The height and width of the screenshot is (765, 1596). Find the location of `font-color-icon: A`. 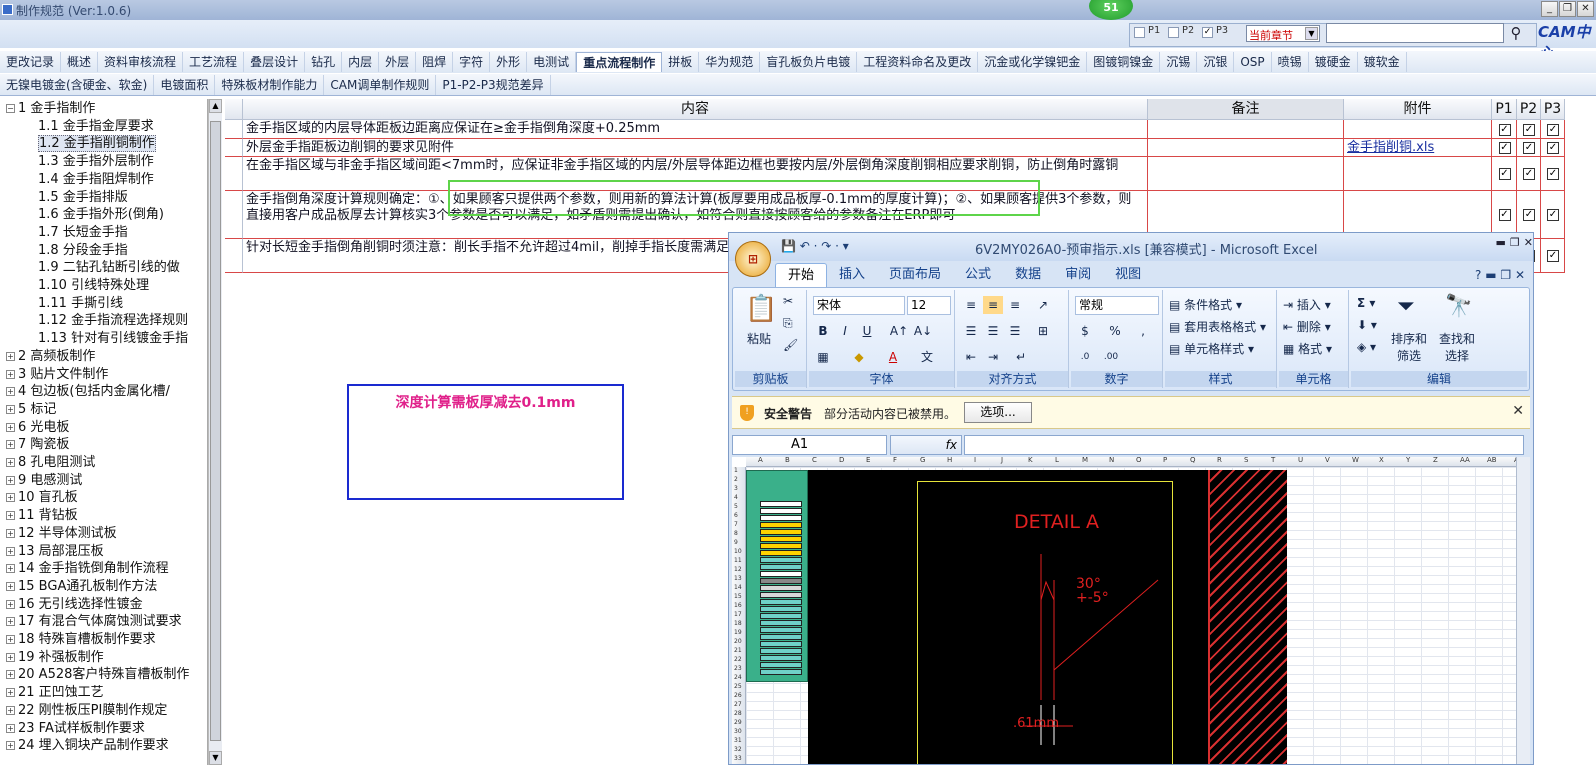

font-color-icon: A is located at coordinates (893, 357).